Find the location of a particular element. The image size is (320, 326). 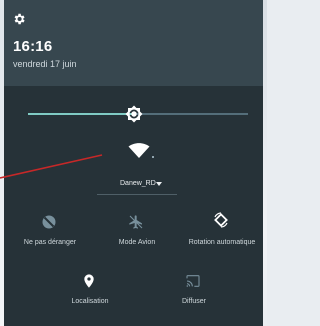

tile-do-not-disturb: Ne pas déranger is located at coordinates (50, 238).